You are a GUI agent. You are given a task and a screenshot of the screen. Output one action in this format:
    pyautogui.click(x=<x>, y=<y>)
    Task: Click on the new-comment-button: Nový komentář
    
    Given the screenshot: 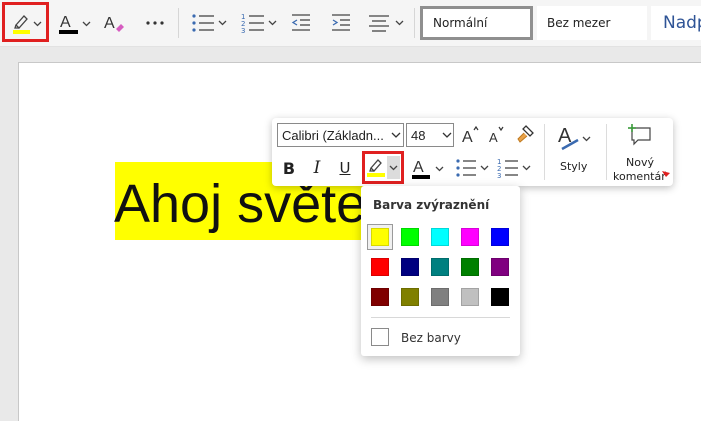 What is the action you would take?
    pyautogui.click(x=641, y=153)
    